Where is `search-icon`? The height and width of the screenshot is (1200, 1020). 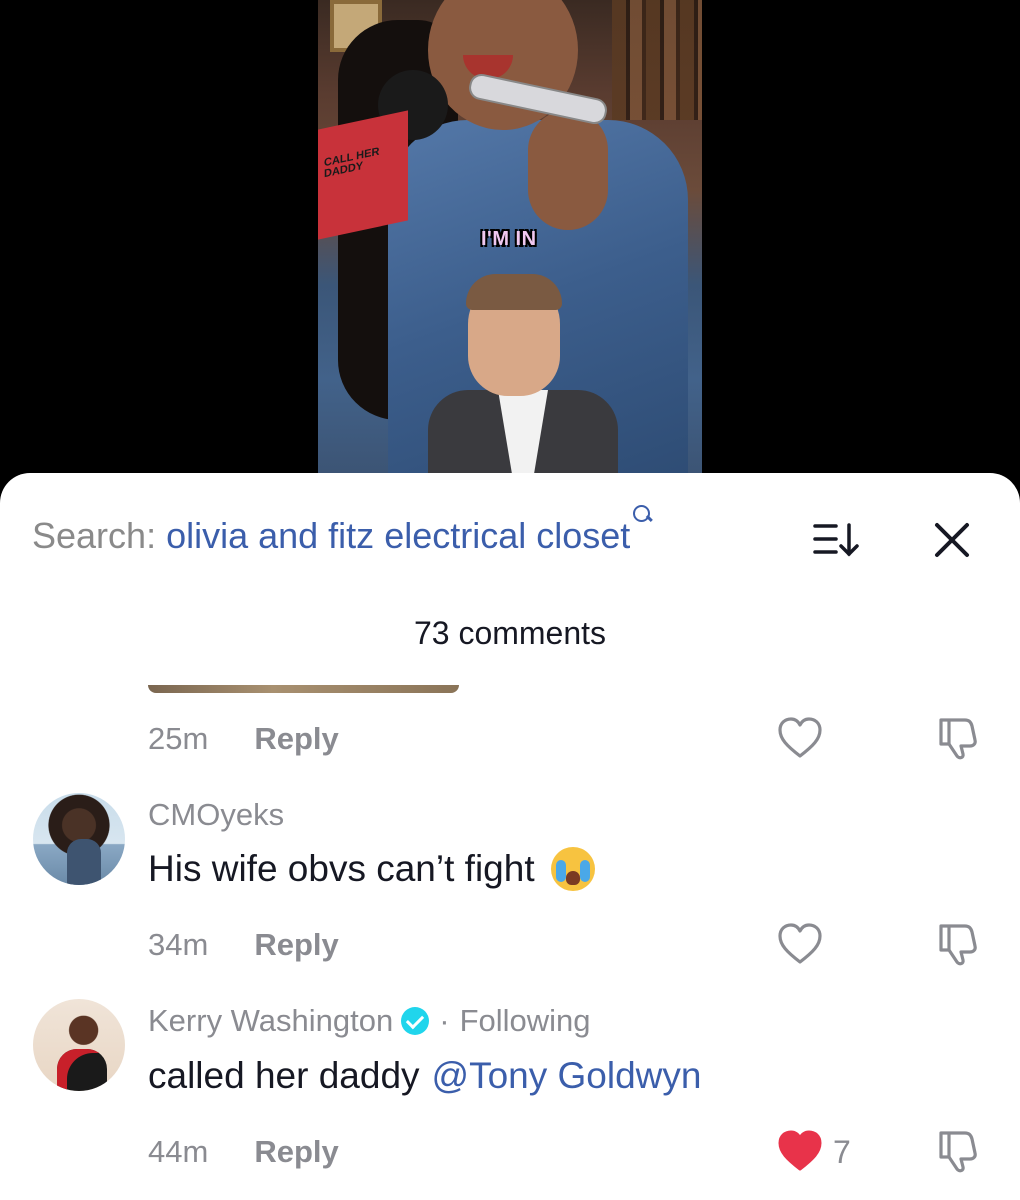 search-icon is located at coordinates (643, 515).